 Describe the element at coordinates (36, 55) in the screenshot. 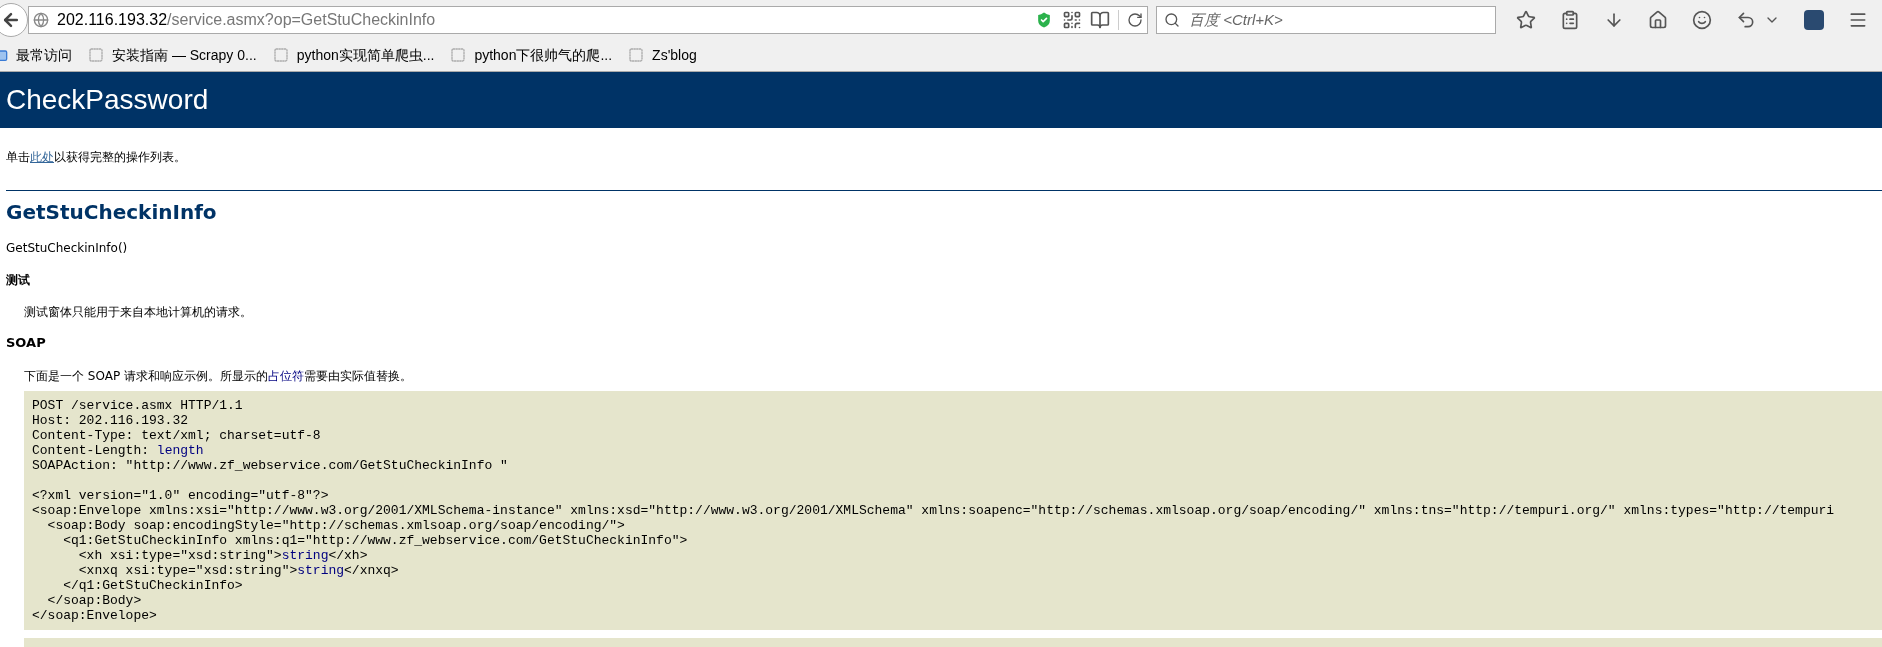

I see `bookmark: 最常访问` at that location.